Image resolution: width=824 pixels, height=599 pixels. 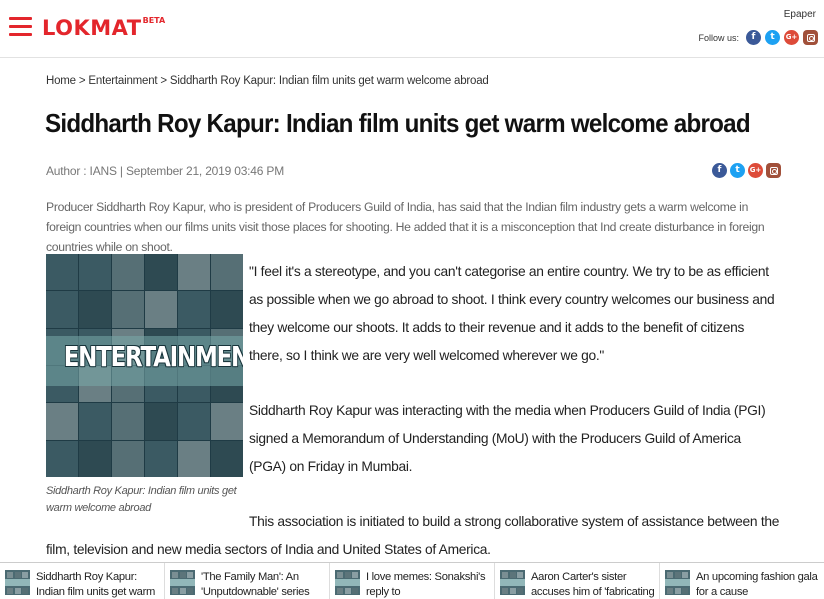 I want to click on beta-badge: BETA, so click(x=154, y=20).